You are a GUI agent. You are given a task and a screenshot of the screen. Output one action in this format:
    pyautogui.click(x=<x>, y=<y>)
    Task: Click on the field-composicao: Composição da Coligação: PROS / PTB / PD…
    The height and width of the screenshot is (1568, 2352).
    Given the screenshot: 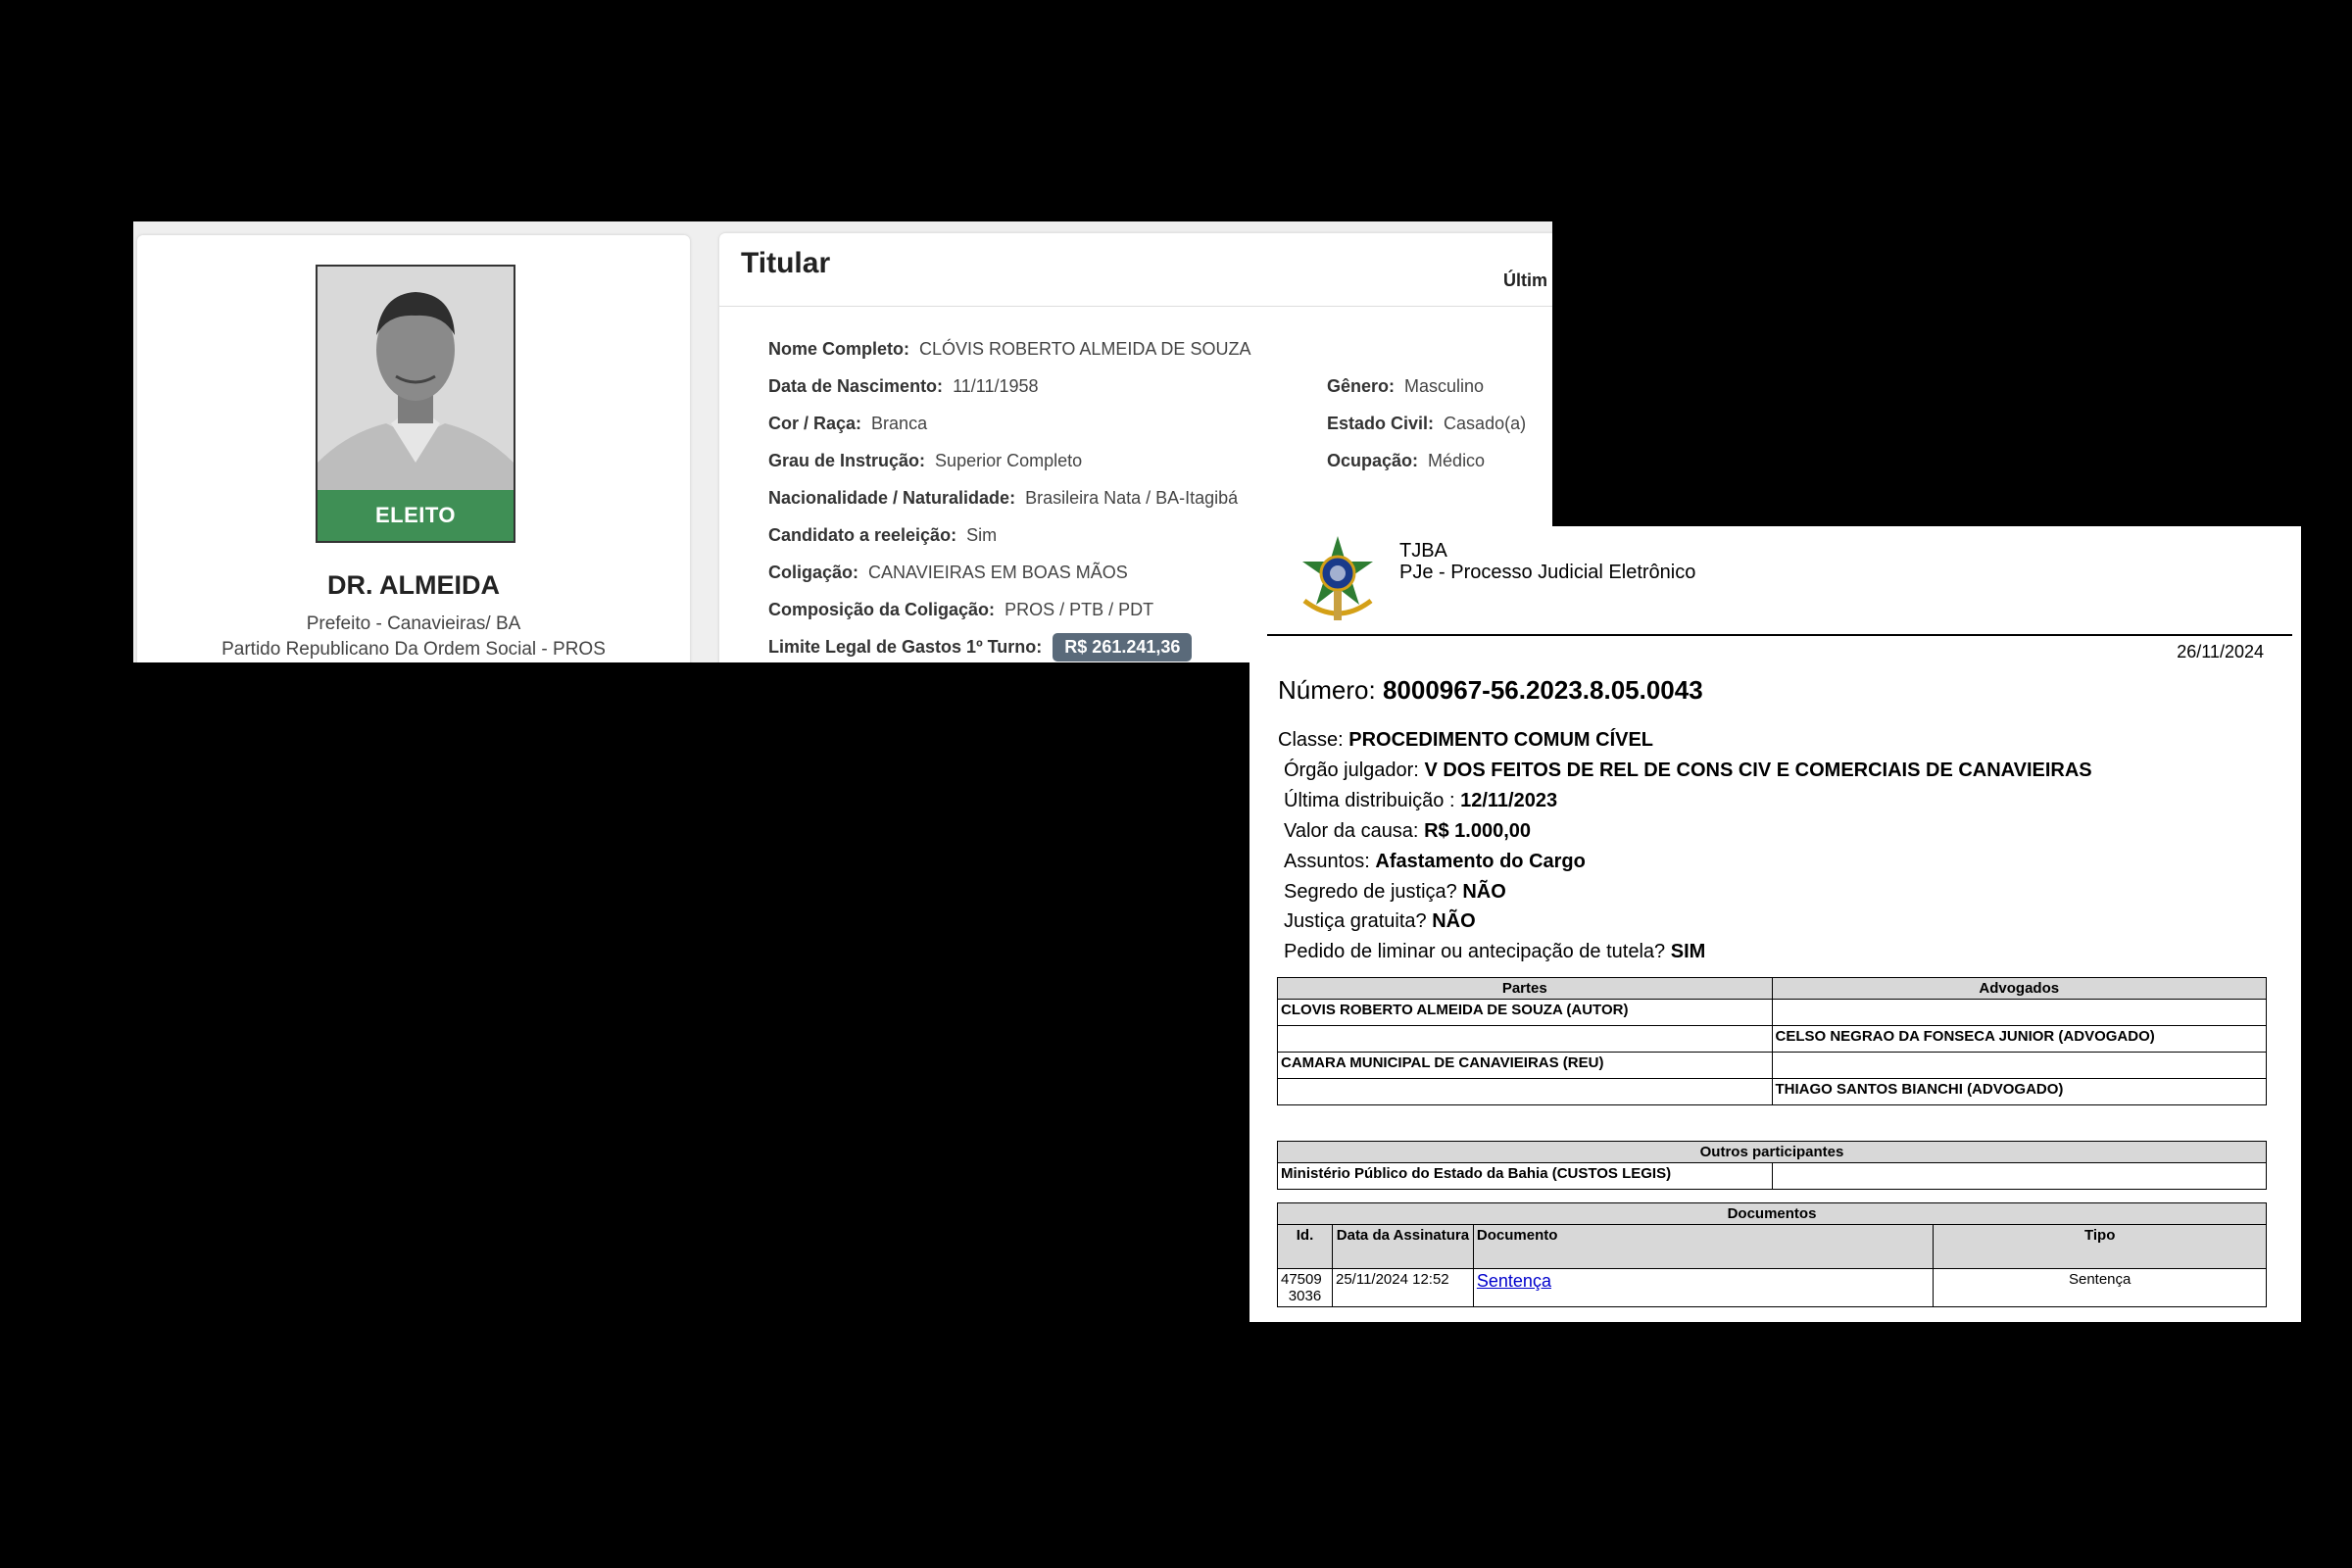 What is the action you would take?
    pyautogui.click(x=961, y=609)
    